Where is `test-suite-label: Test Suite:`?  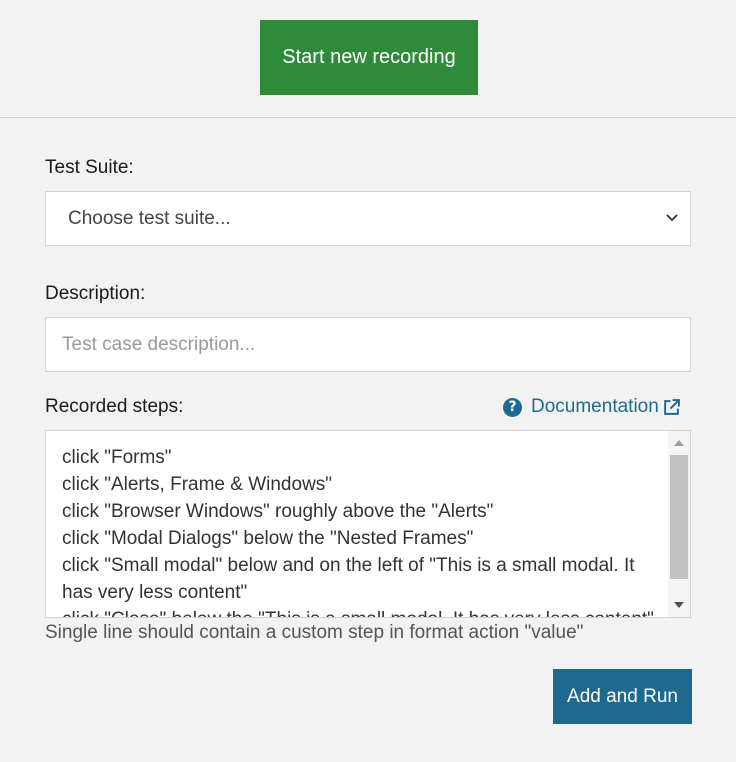
test-suite-label: Test Suite: is located at coordinates (89, 167).